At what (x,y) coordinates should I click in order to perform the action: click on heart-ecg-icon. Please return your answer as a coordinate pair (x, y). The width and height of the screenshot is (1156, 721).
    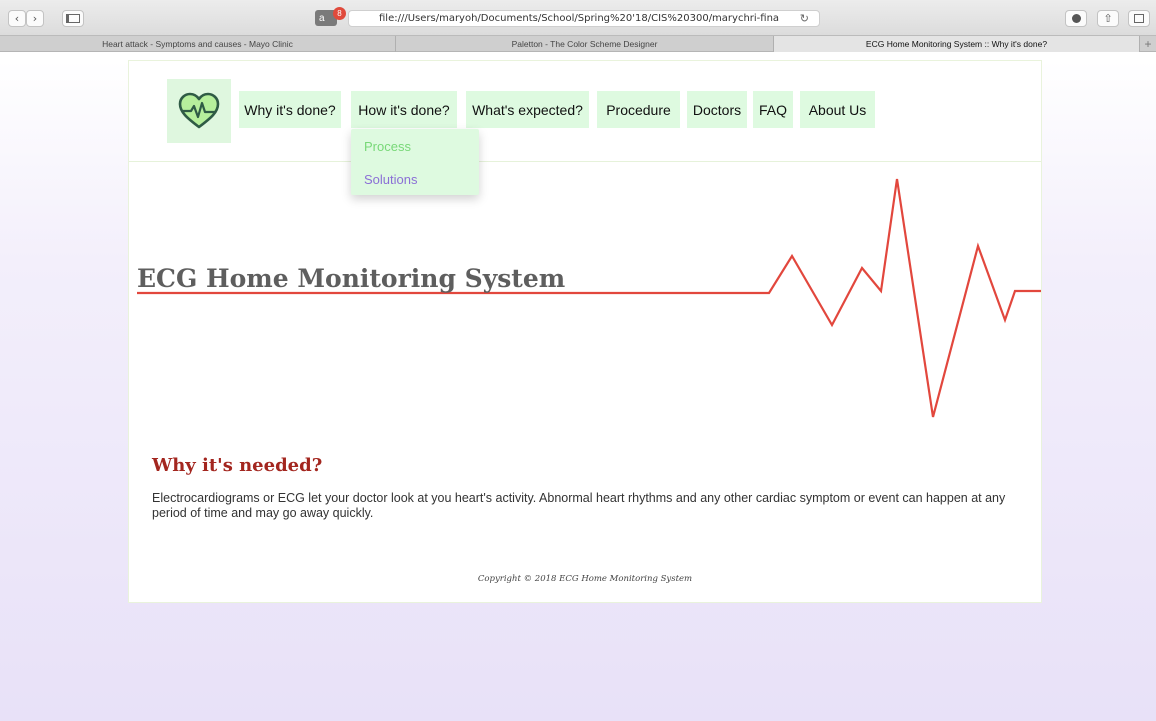
    Looking at the image, I should click on (199, 110).